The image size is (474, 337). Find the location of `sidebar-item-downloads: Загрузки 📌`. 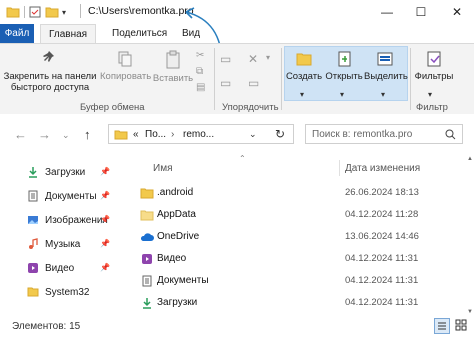

sidebar-item-downloads: Загрузки 📌 is located at coordinates (59, 172).